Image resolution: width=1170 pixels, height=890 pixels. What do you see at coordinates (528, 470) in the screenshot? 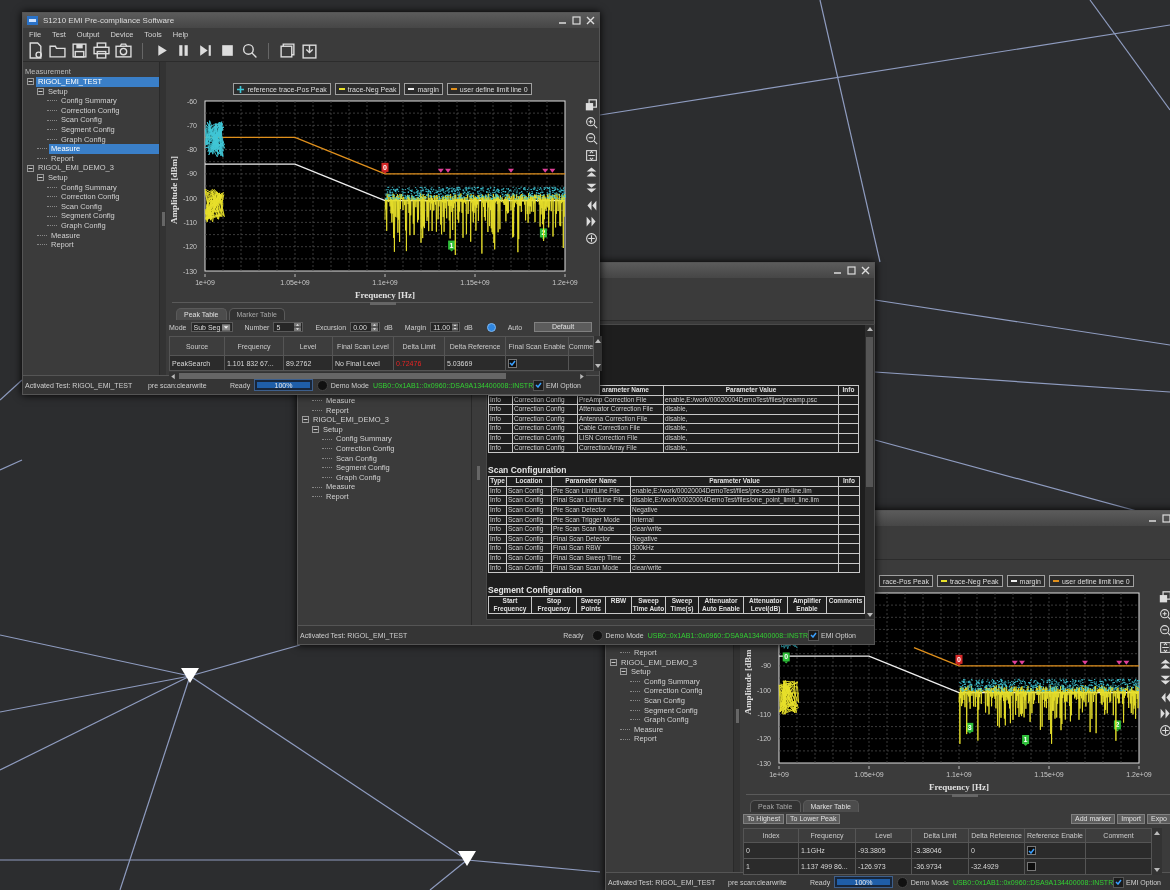
I see `section-title: Scan Configuration` at bounding box center [528, 470].